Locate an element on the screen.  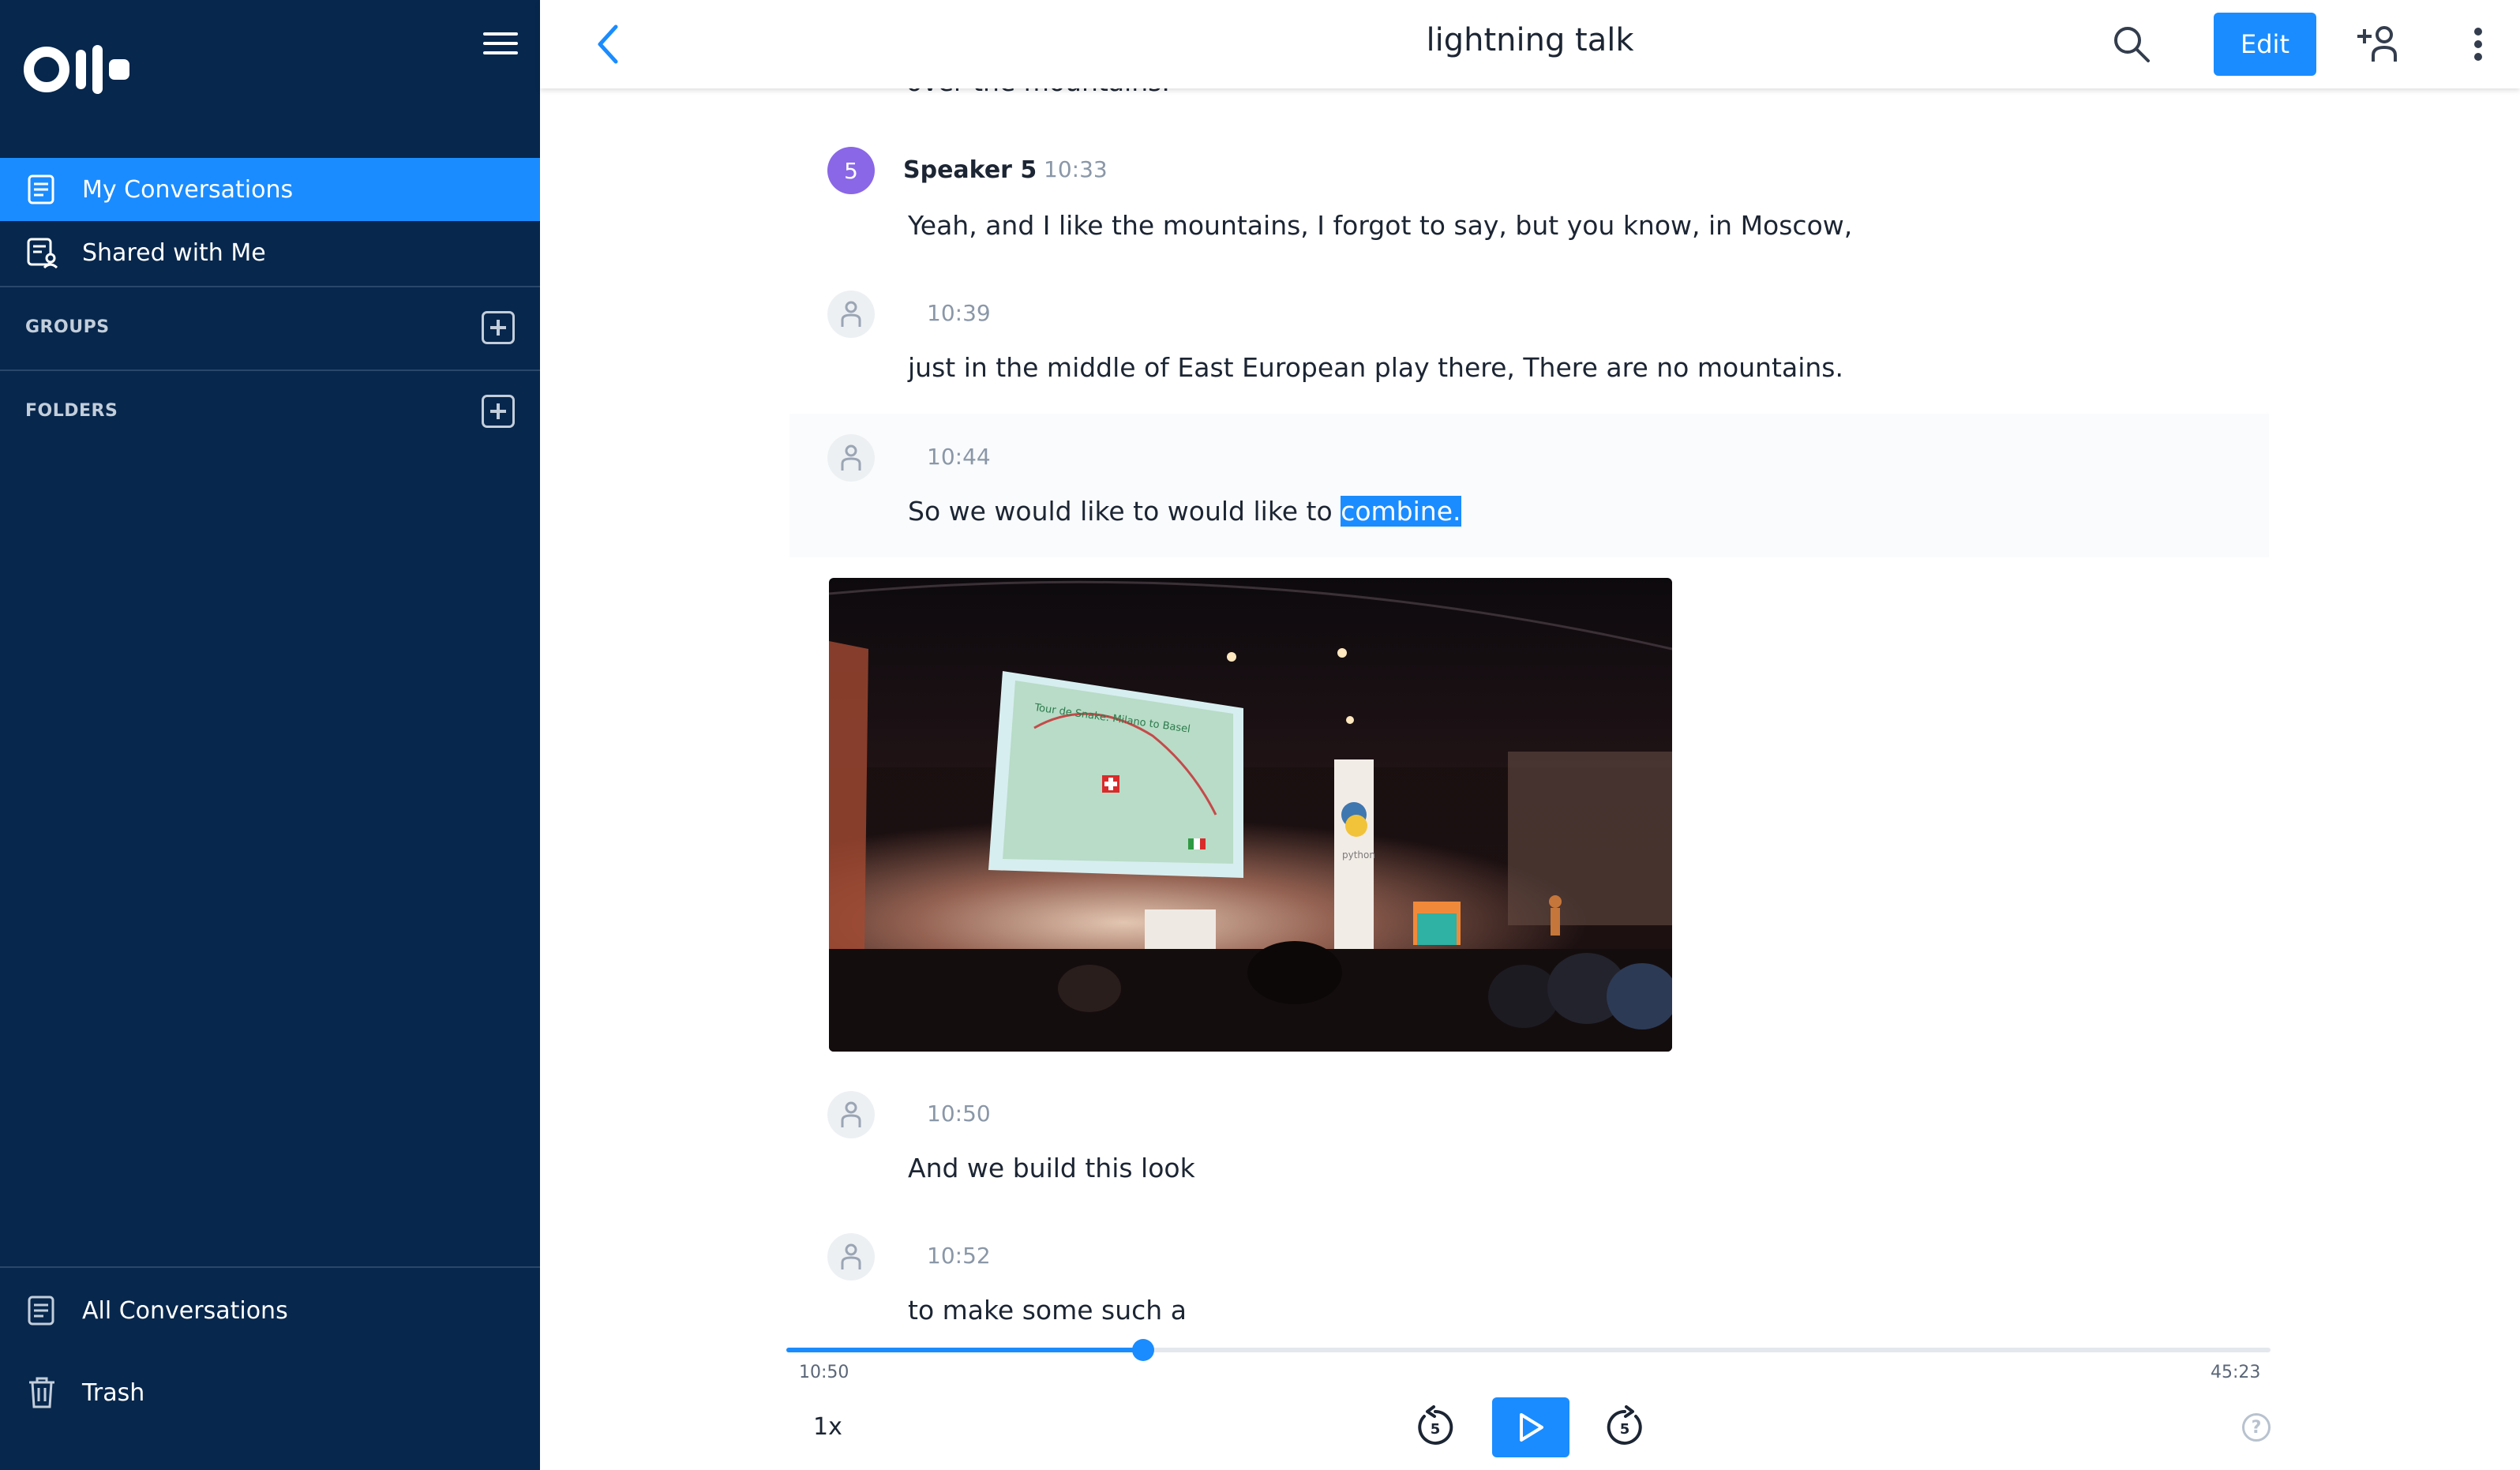
sidebar-item-trash: Trash is located at coordinates (270, 1392).